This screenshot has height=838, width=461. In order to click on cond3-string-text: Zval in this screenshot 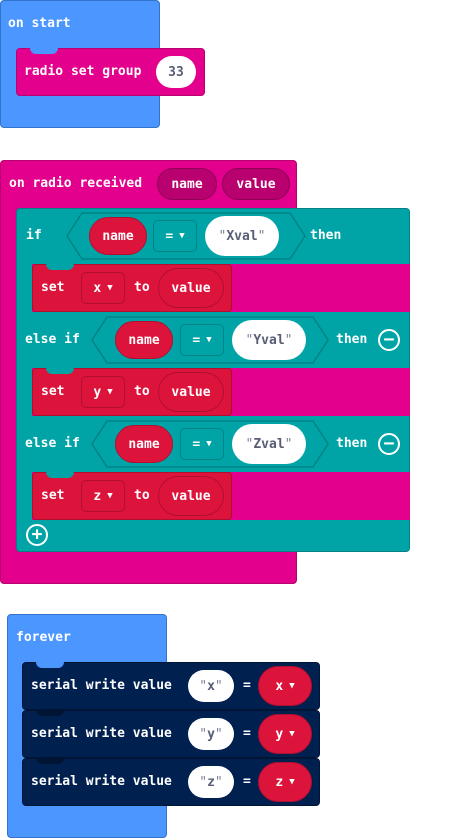, I will do `click(269, 444)`.